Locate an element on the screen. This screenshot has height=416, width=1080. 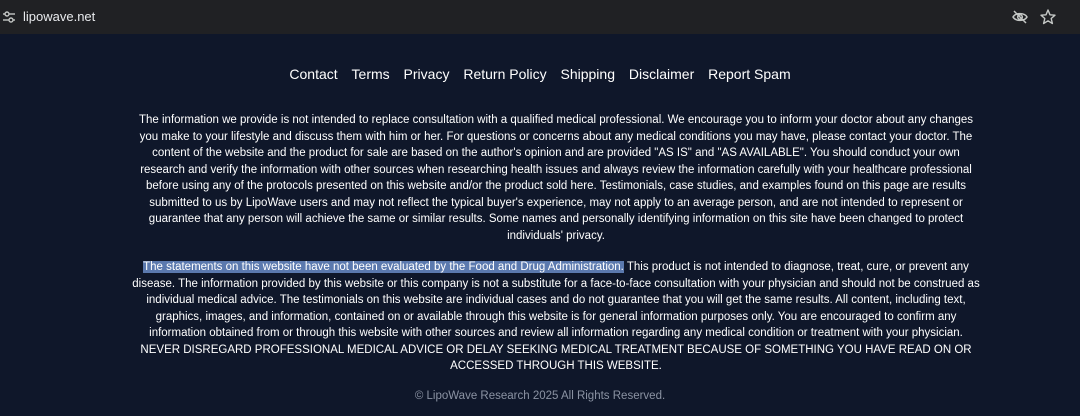
footer-link-return-policy: Return Policy is located at coordinates (504, 74).